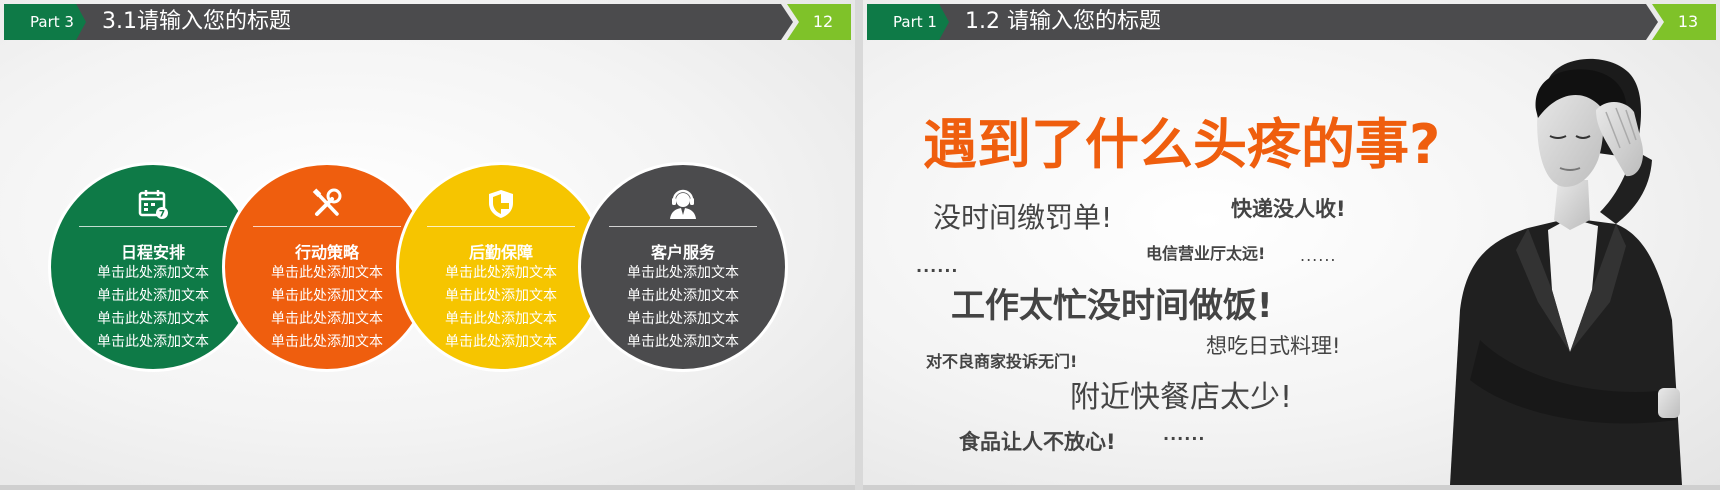  Describe the element at coordinates (45, 22) in the screenshot. I see `part-label: Part 3` at that location.